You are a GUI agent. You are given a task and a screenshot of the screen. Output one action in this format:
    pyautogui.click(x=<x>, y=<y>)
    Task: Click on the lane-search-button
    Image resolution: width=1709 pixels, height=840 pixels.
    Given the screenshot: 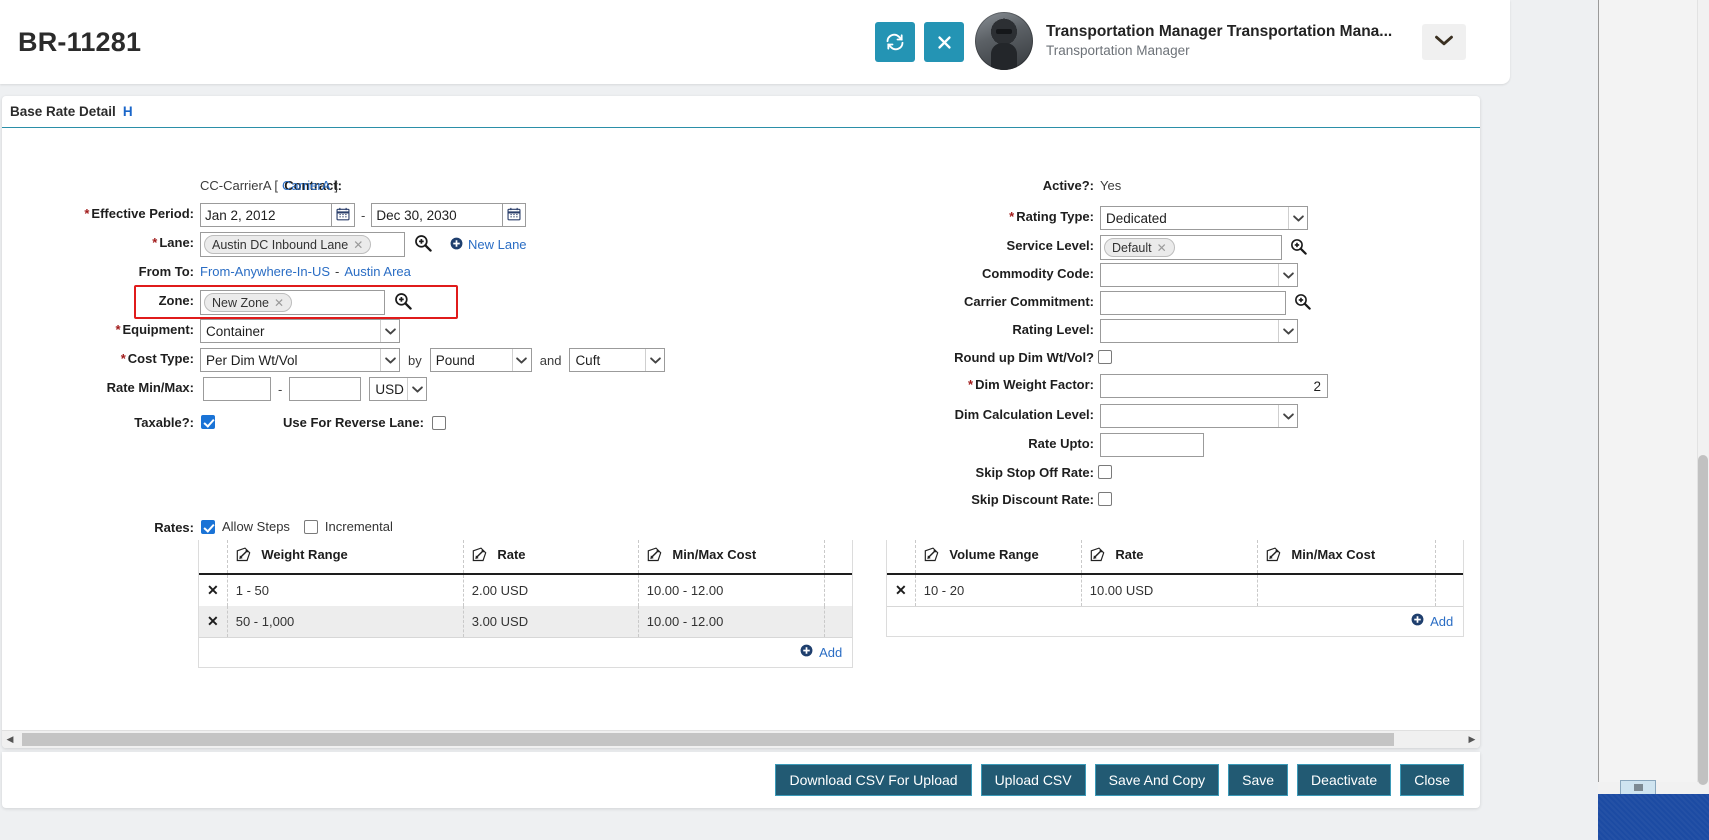 What is the action you would take?
    pyautogui.click(x=423, y=244)
    